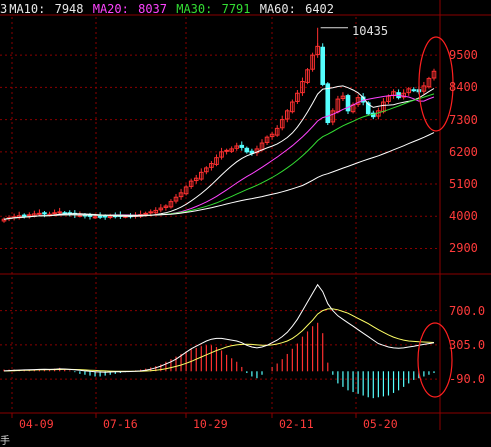  I want to click on ma20-value: 8037, so click(152, 9).